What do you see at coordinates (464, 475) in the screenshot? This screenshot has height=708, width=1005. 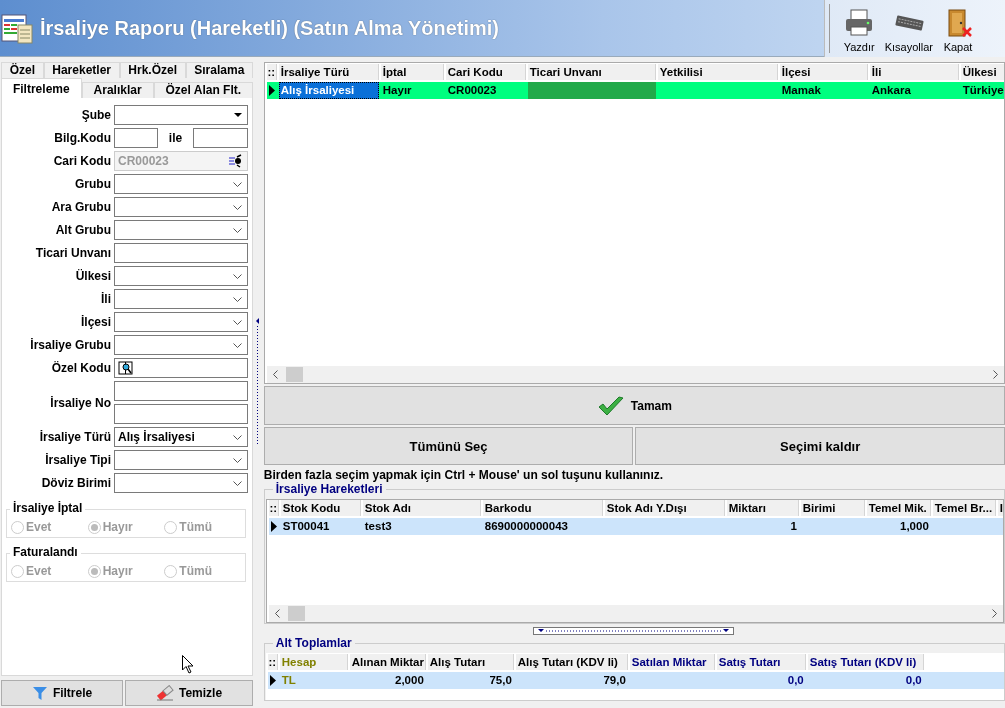 I see `hint-text: Birden fazla seçim yapmak için Ctrl + Mouse' un sol tuşunu kullanınız.` at bounding box center [464, 475].